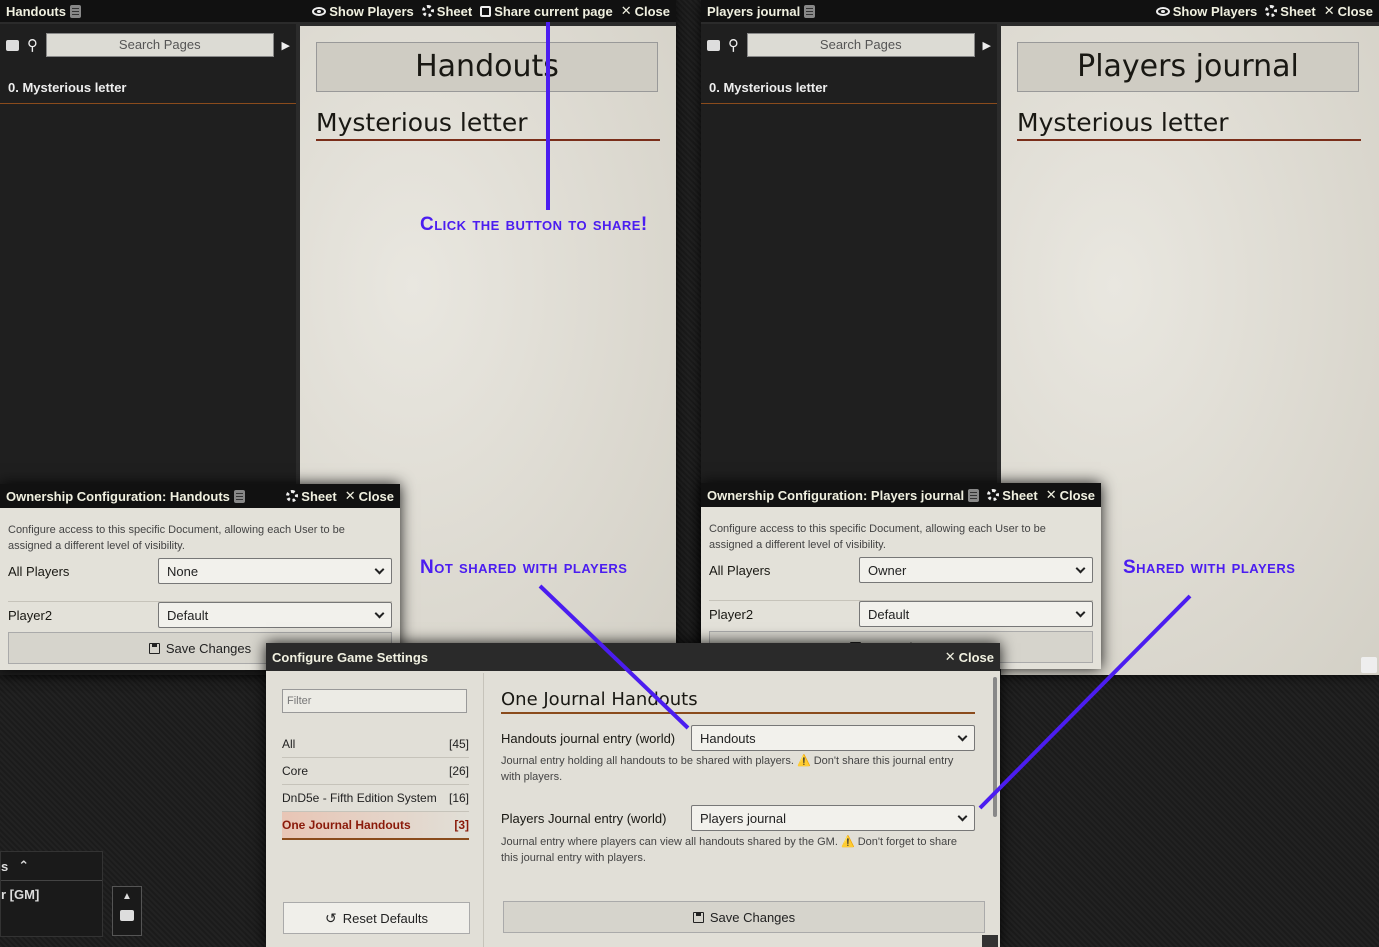 This screenshot has width=1379, height=947. What do you see at coordinates (754, 11) in the screenshot?
I see `window-title: Players journal` at bounding box center [754, 11].